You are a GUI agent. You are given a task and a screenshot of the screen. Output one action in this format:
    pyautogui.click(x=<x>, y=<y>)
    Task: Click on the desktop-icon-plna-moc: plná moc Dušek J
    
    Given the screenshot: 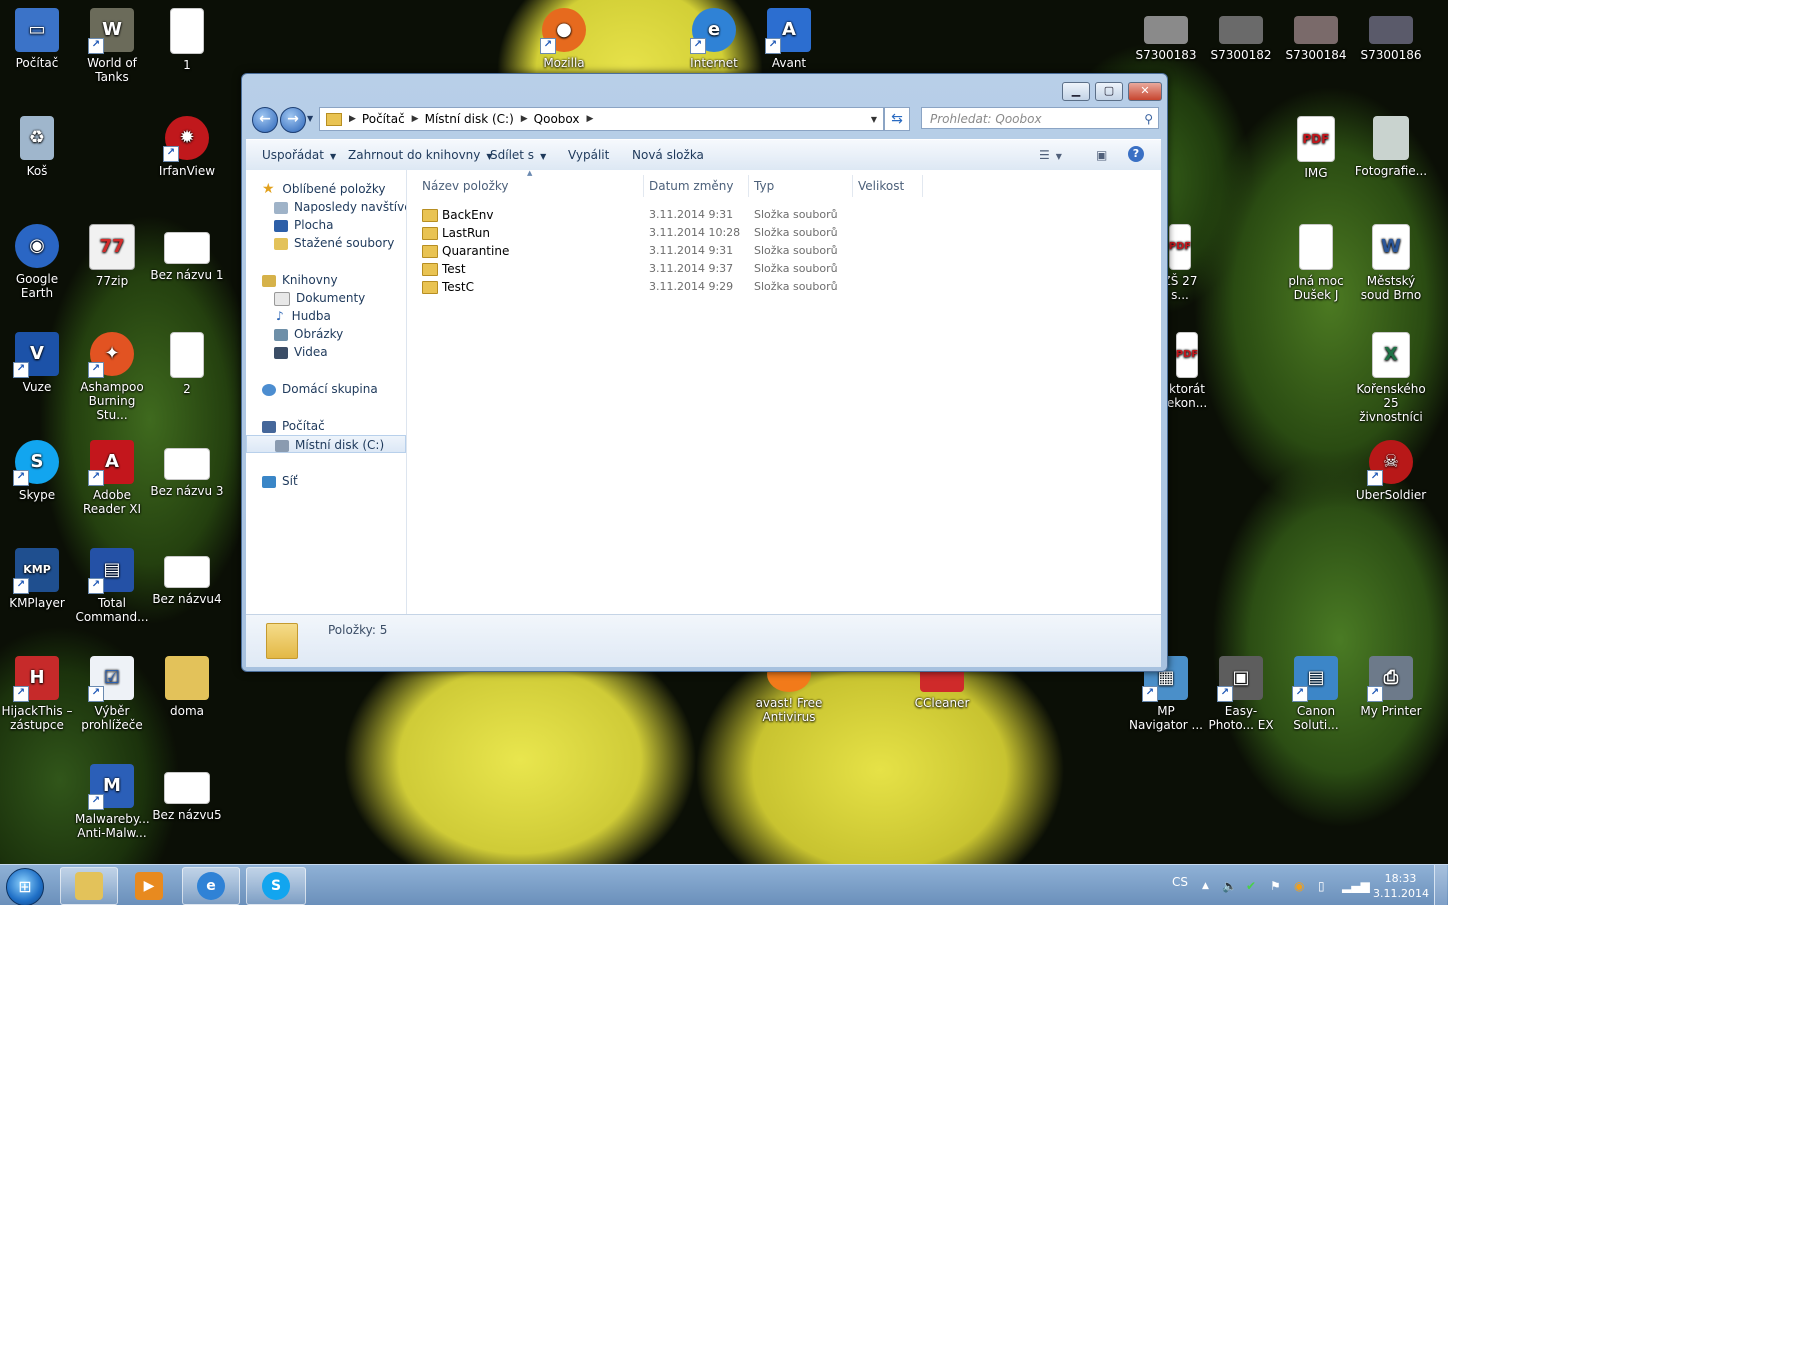 What is the action you would take?
    pyautogui.click(x=1316, y=263)
    